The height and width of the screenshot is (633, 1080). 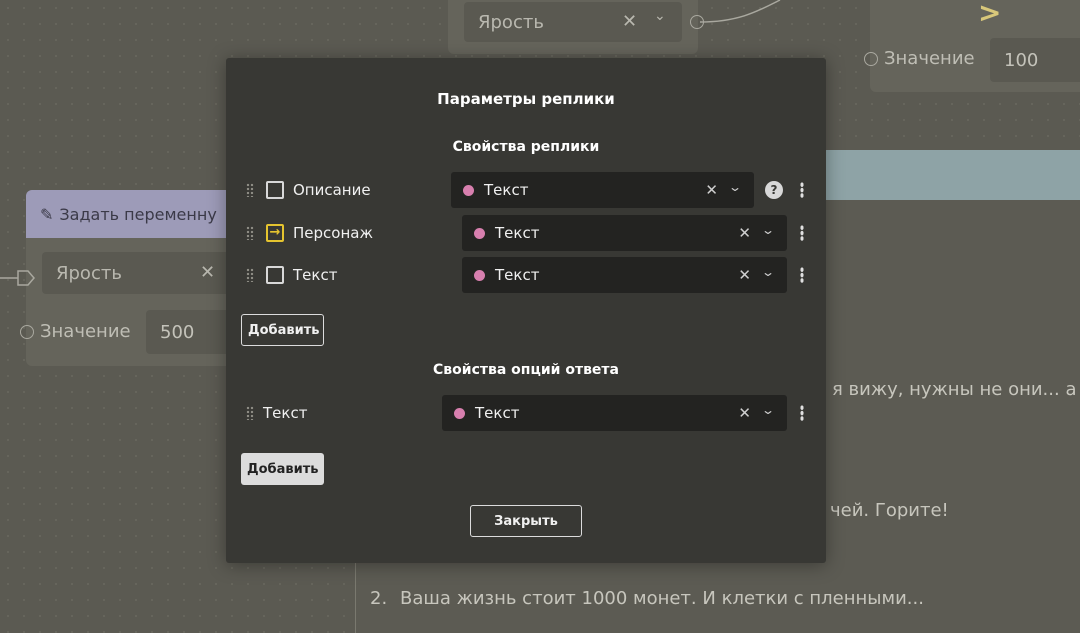 What do you see at coordinates (332, 190) in the screenshot?
I see `property-label: Описание` at bounding box center [332, 190].